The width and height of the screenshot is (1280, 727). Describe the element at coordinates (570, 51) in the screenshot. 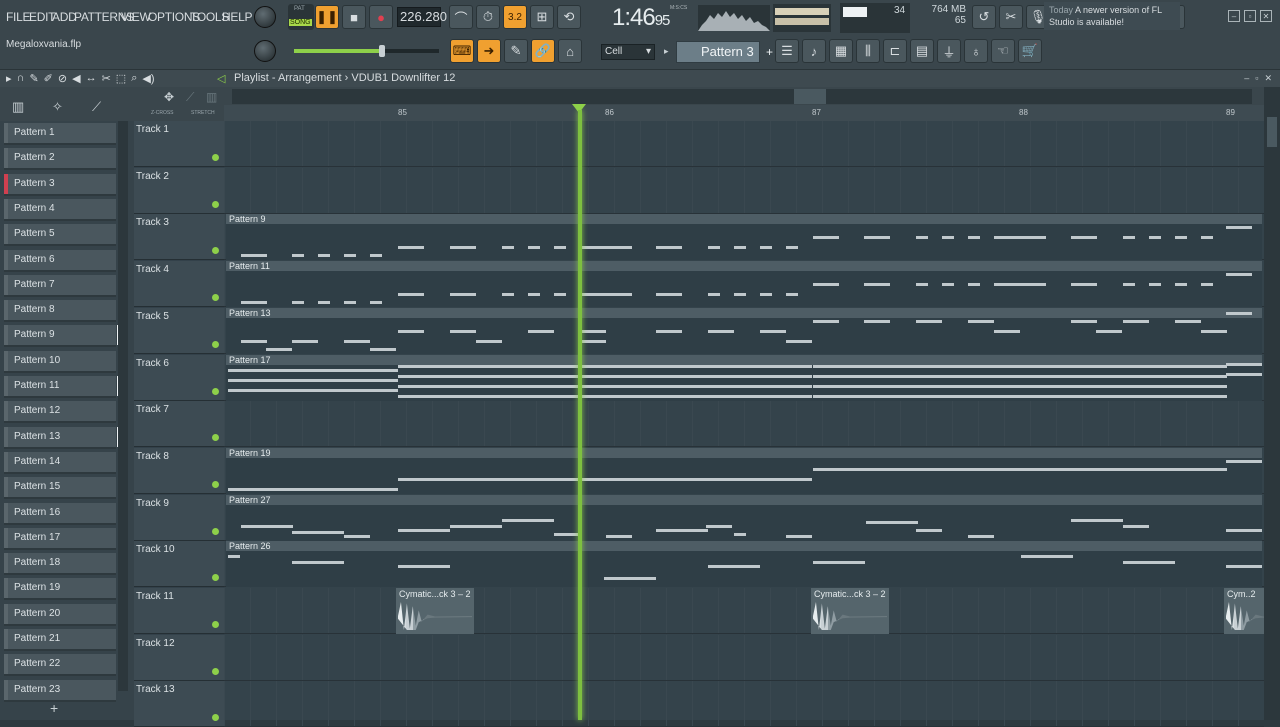

I see `stamp-button: ⌂` at that location.